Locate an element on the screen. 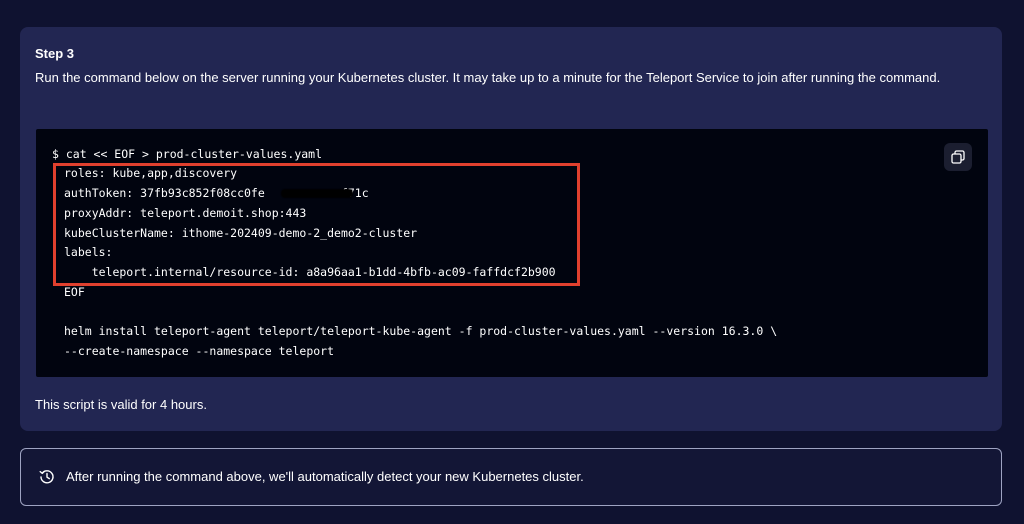  step-title: Step 3 is located at coordinates (55, 53).